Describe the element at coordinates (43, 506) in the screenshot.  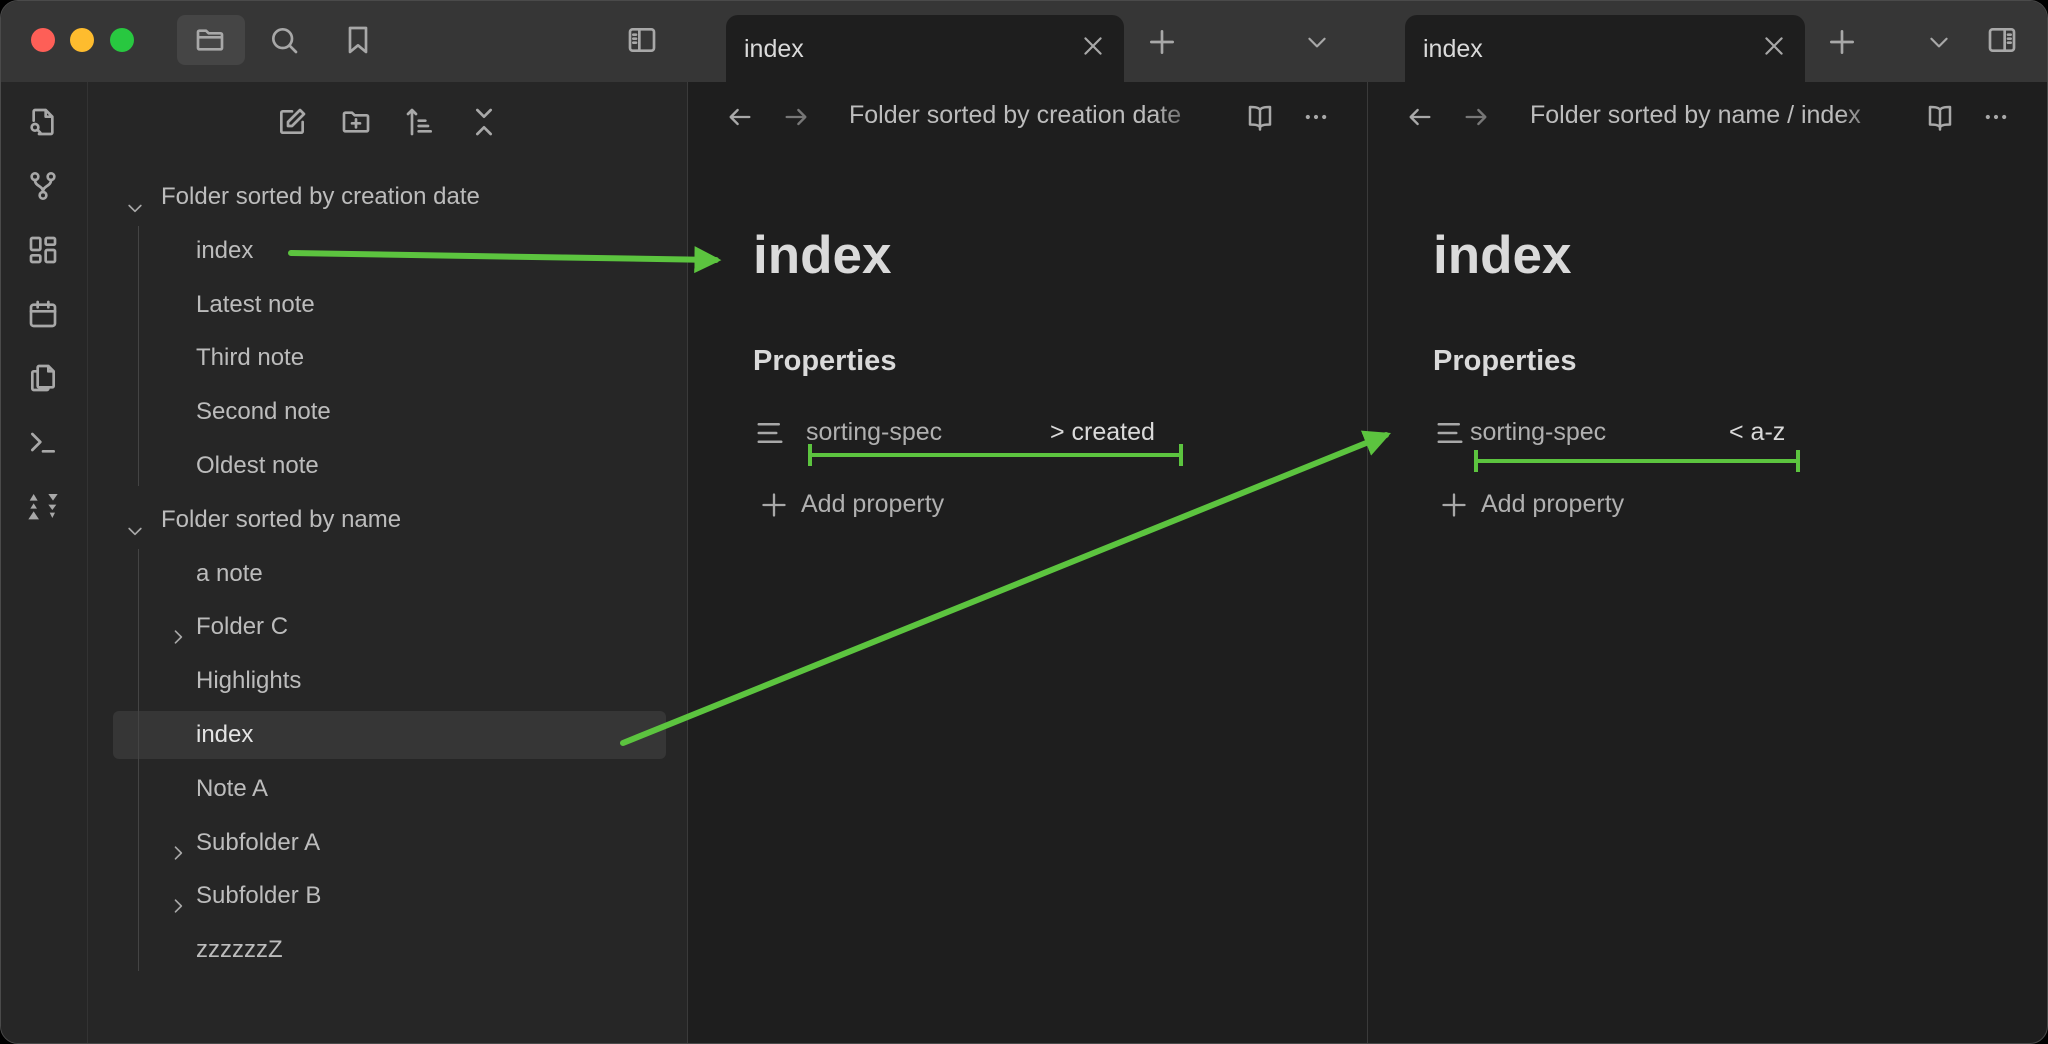
I see `sort-icon` at that location.